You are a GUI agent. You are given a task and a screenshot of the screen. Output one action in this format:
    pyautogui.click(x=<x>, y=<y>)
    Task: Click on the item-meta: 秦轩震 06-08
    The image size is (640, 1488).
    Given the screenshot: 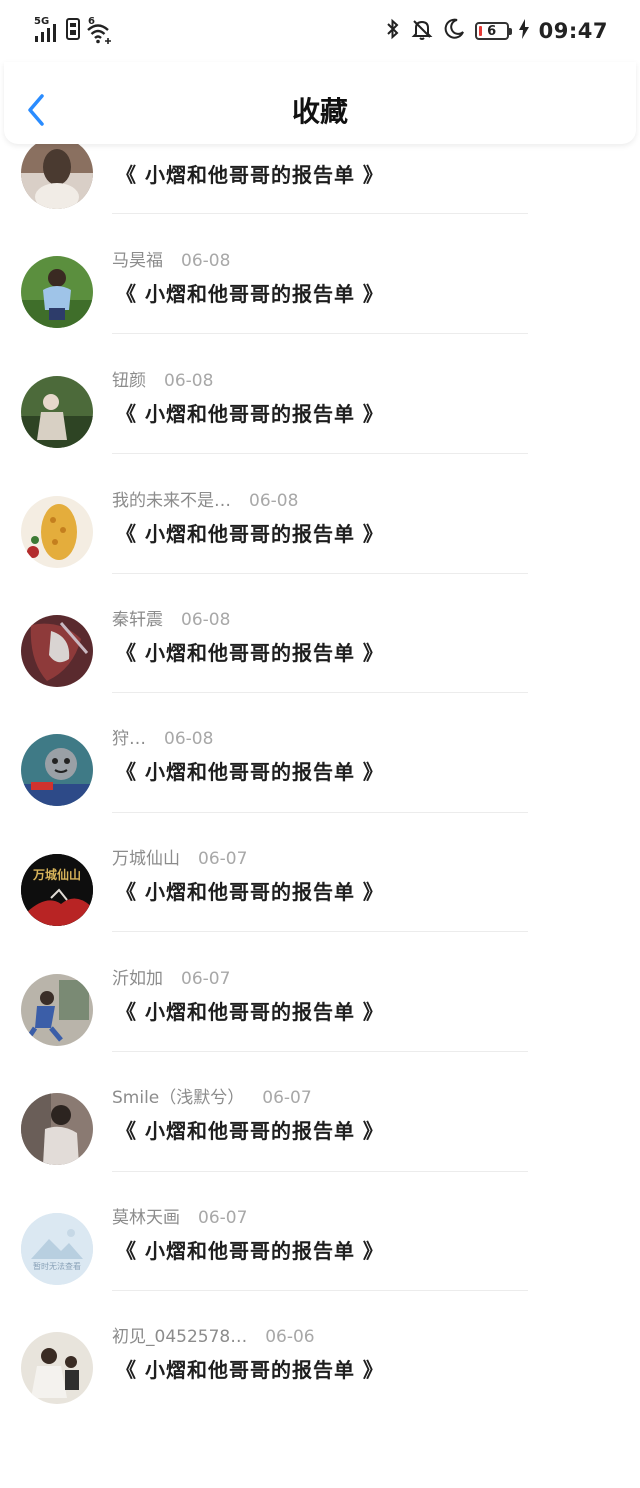 What is the action you would take?
    pyautogui.click(x=171, y=617)
    